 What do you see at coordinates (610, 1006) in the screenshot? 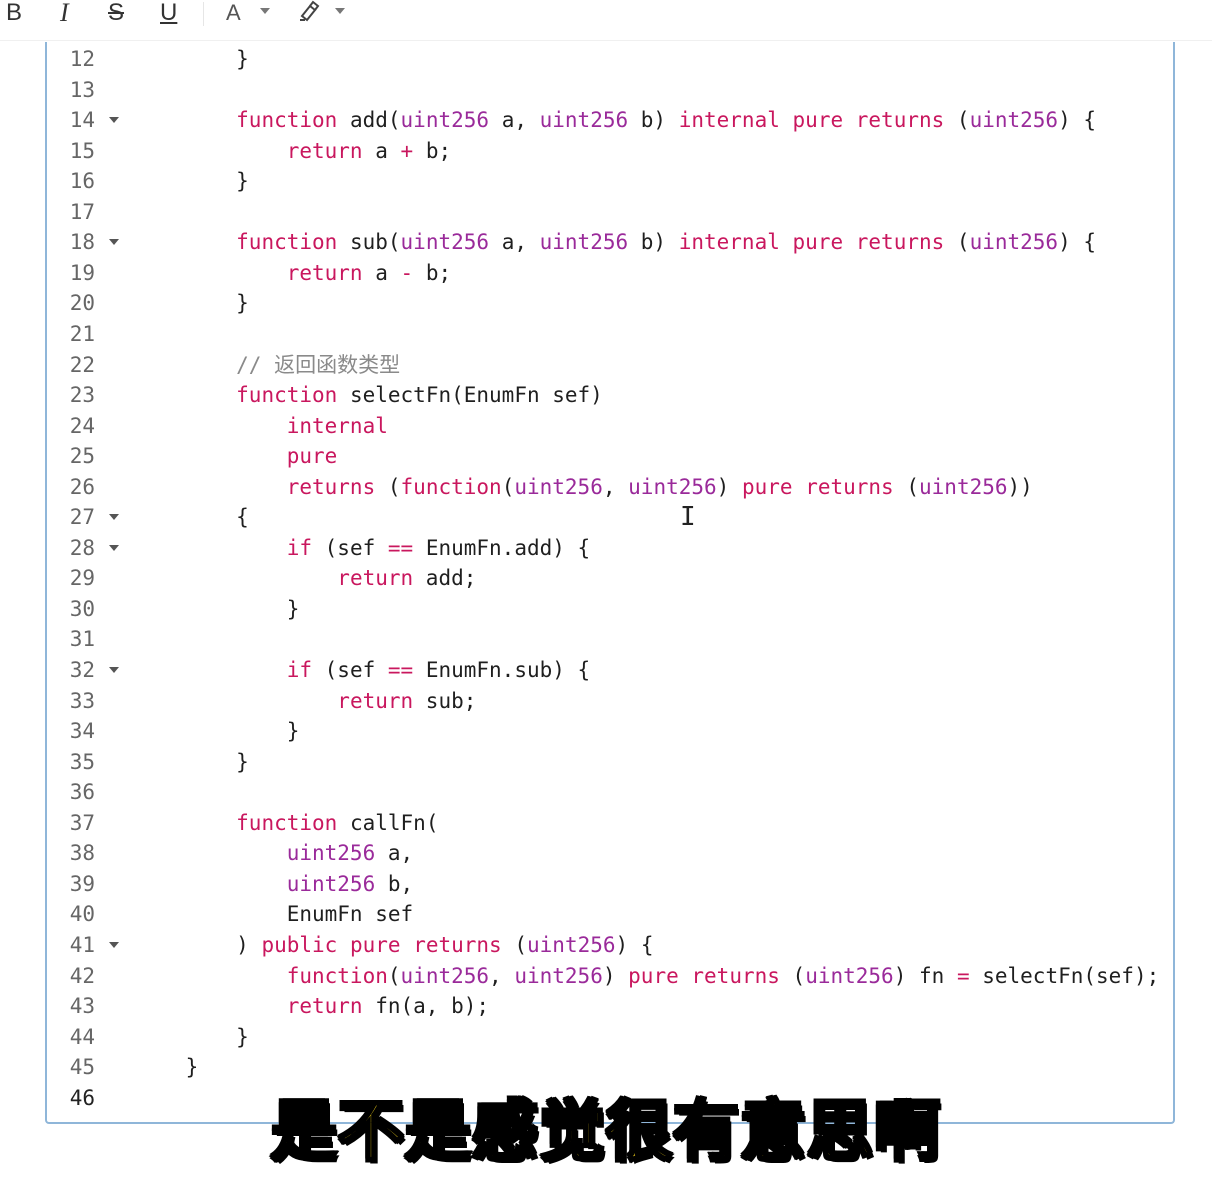
I see `code-line: 43 return fn(a, b);` at bounding box center [610, 1006].